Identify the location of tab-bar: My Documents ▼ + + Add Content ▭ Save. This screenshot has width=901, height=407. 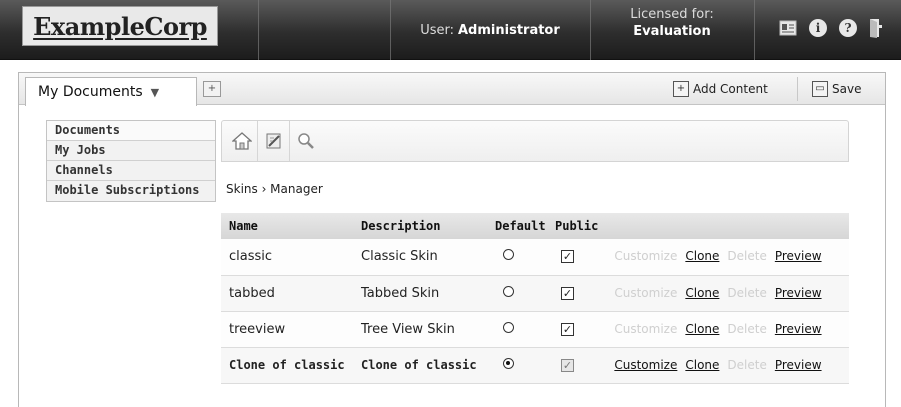
(452, 89).